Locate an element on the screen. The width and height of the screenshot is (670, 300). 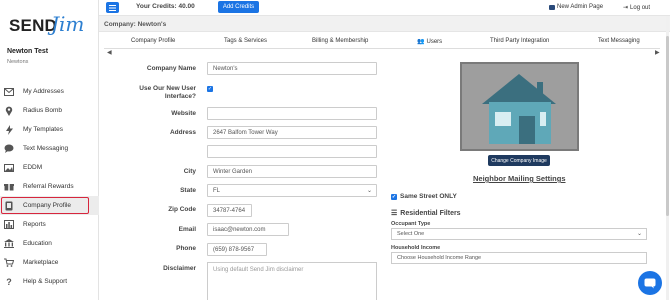
sidebar-item-marketplace: Marketplace is located at coordinates (49, 262).